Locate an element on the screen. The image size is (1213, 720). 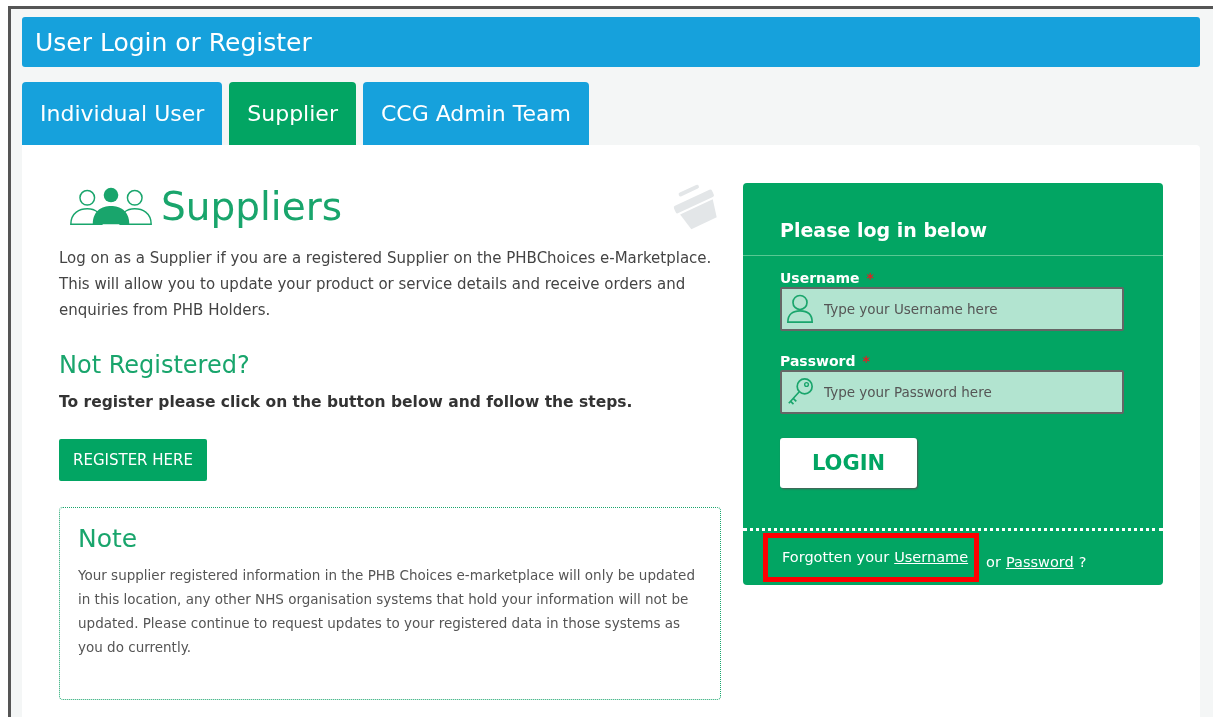
register-instruction: To register please click on the button below and follow the steps. is located at coordinates (346, 402).